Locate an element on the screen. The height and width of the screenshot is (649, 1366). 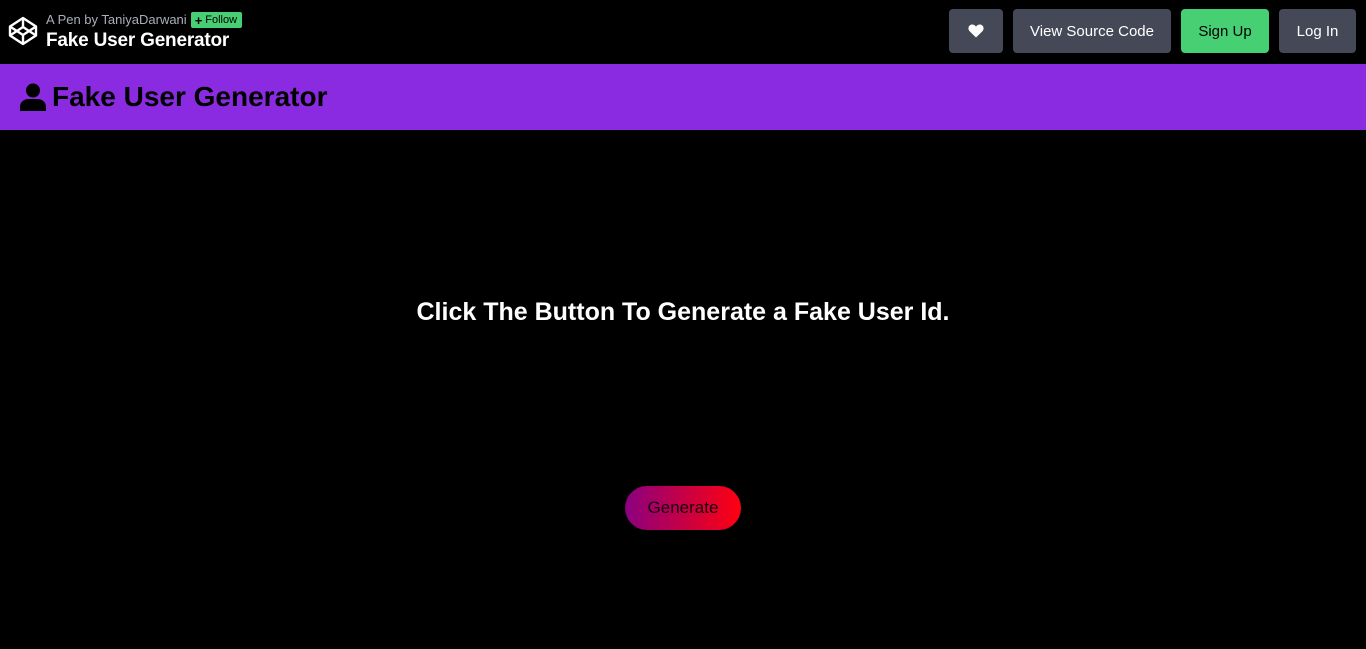
heart-button is located at coordinates (976, 31).